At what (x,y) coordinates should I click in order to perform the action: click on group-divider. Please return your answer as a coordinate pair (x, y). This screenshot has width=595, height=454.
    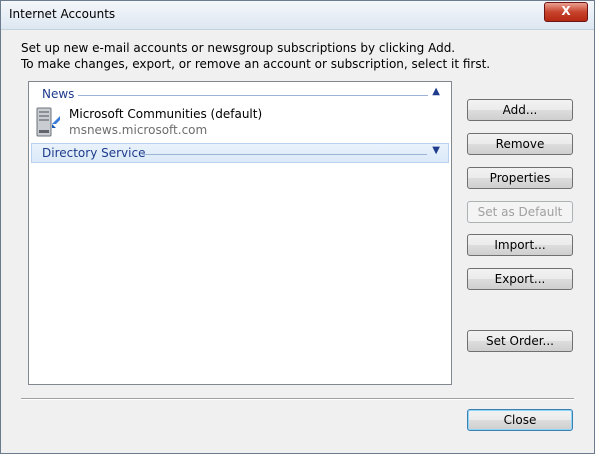
    Looking at the image, I should click on (284, 154).